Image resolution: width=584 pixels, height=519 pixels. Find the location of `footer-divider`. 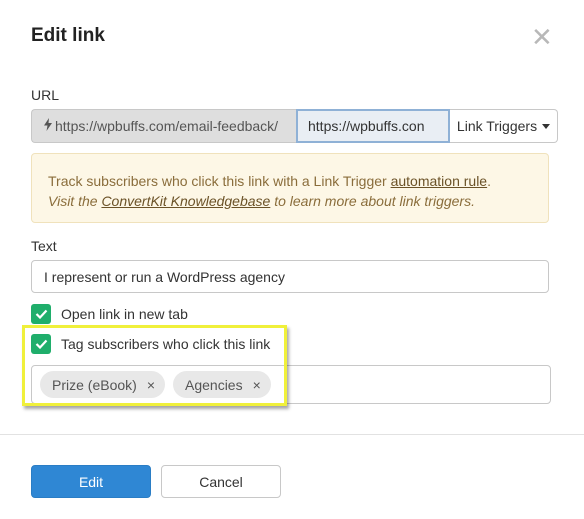

footer-divider is located at coordinates (292, 434).